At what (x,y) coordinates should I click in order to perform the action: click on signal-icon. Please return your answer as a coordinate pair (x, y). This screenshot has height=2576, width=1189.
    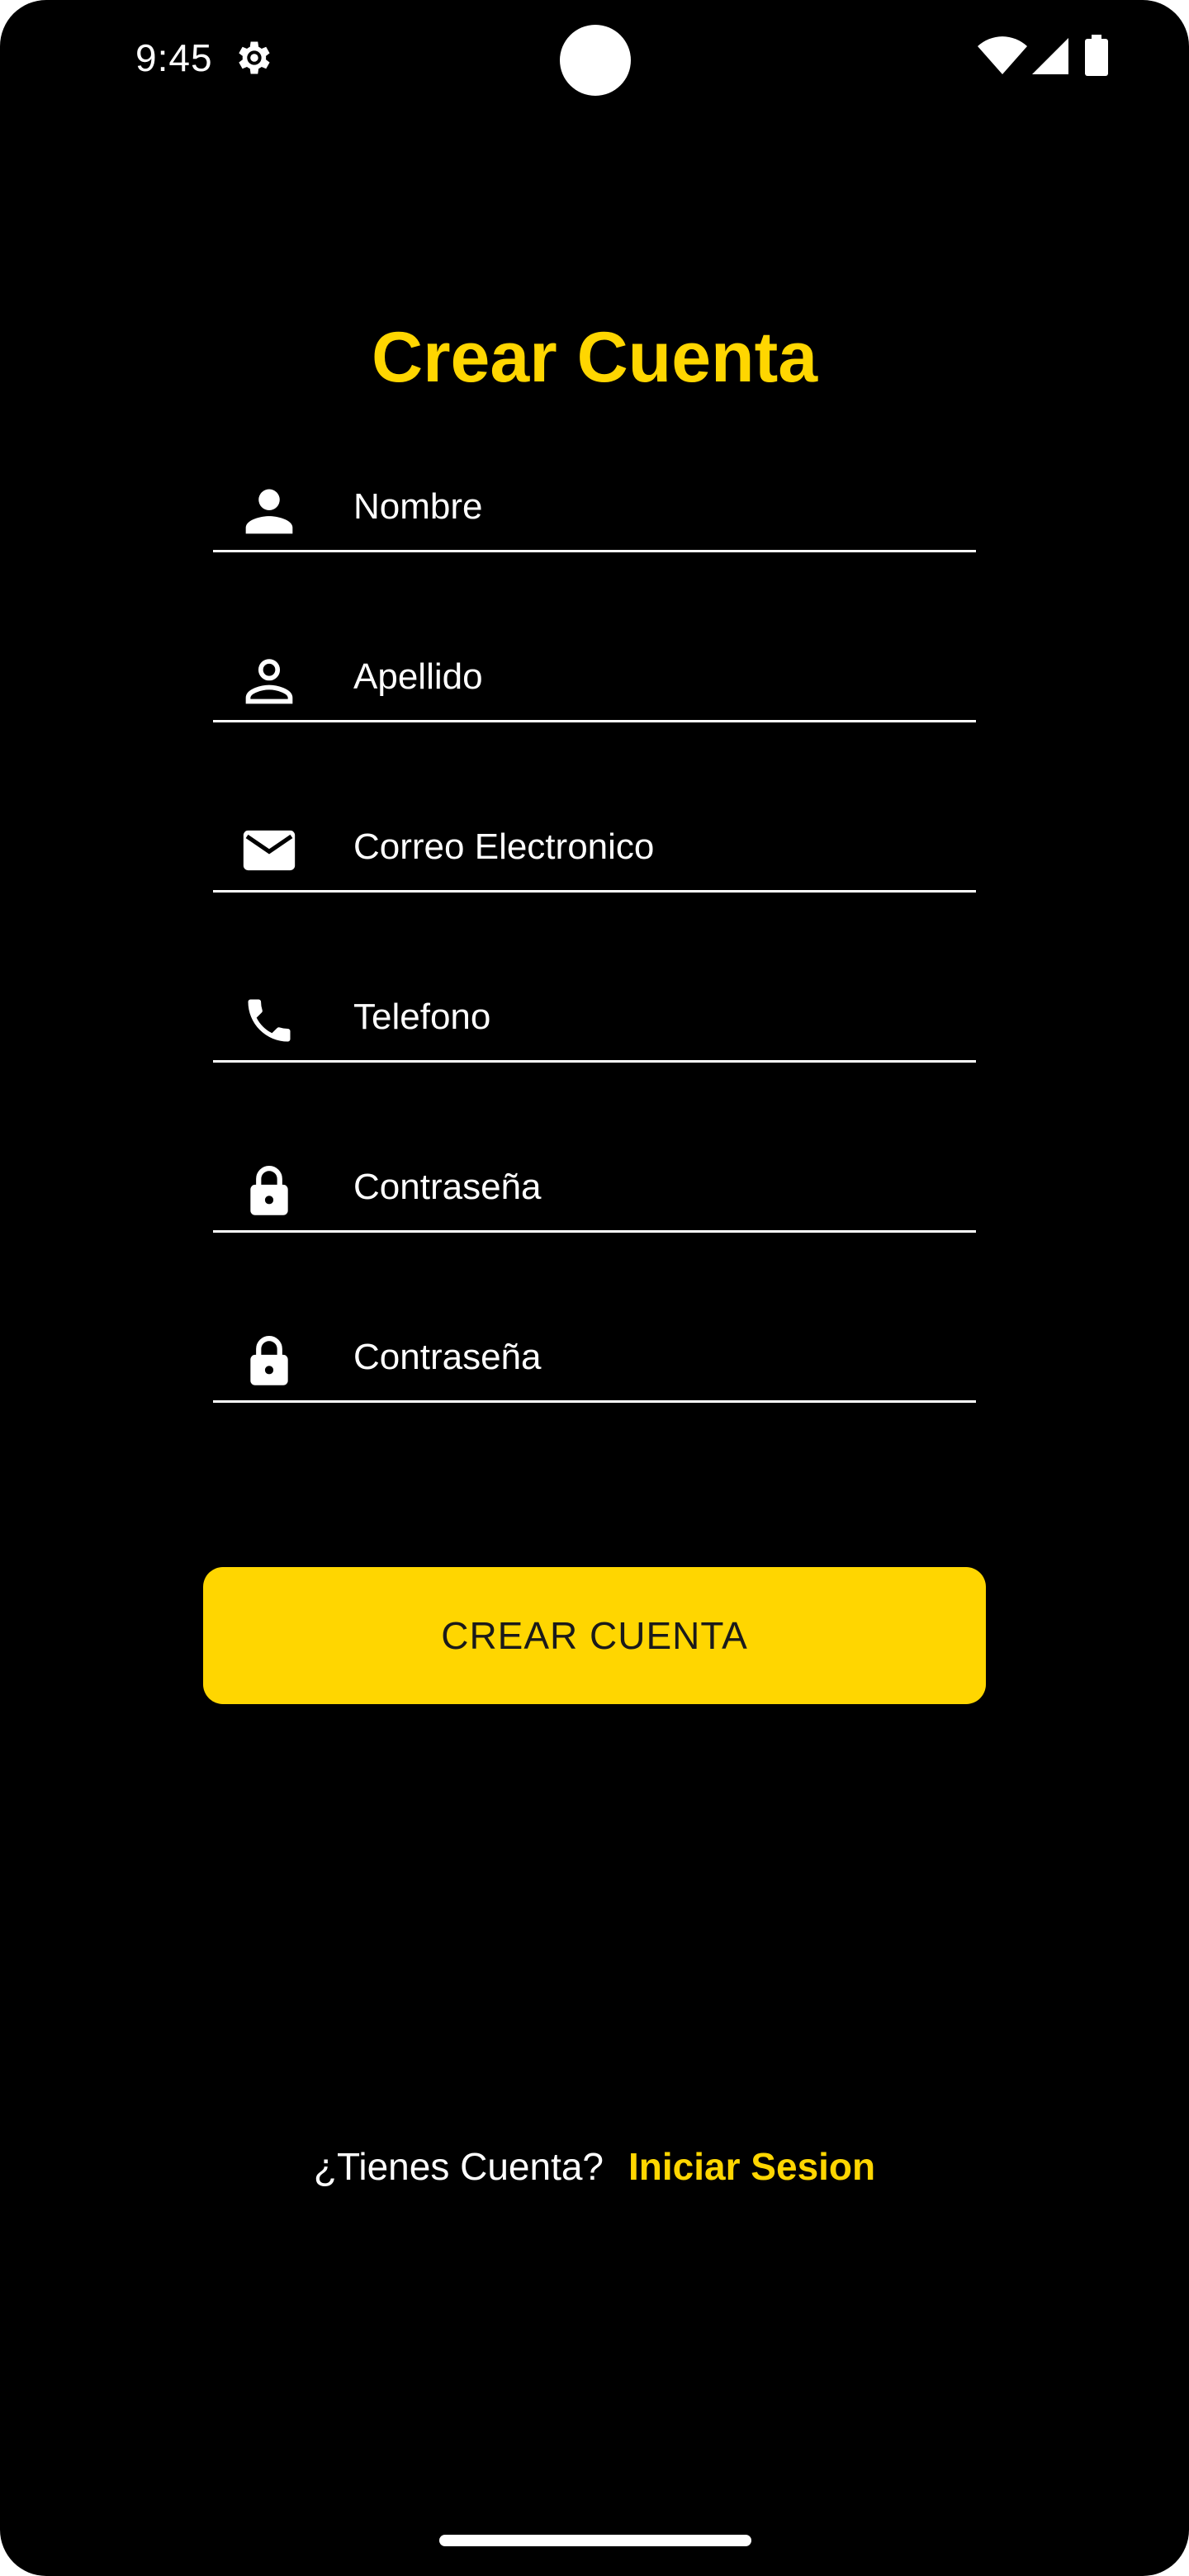
    Looking at the image, I should click on (1050, 56).